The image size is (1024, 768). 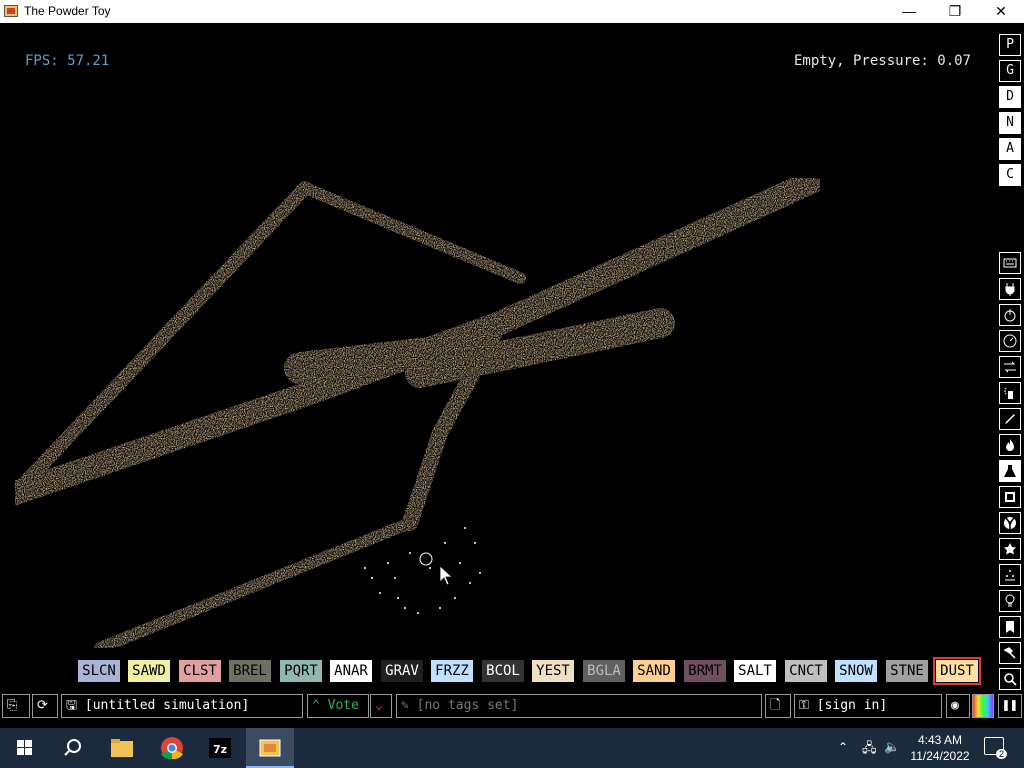 What do you see at coordinates (67, 11) in the screenshot?
I see `window-title: The Powder Toy` at bounding box center [67, 11].